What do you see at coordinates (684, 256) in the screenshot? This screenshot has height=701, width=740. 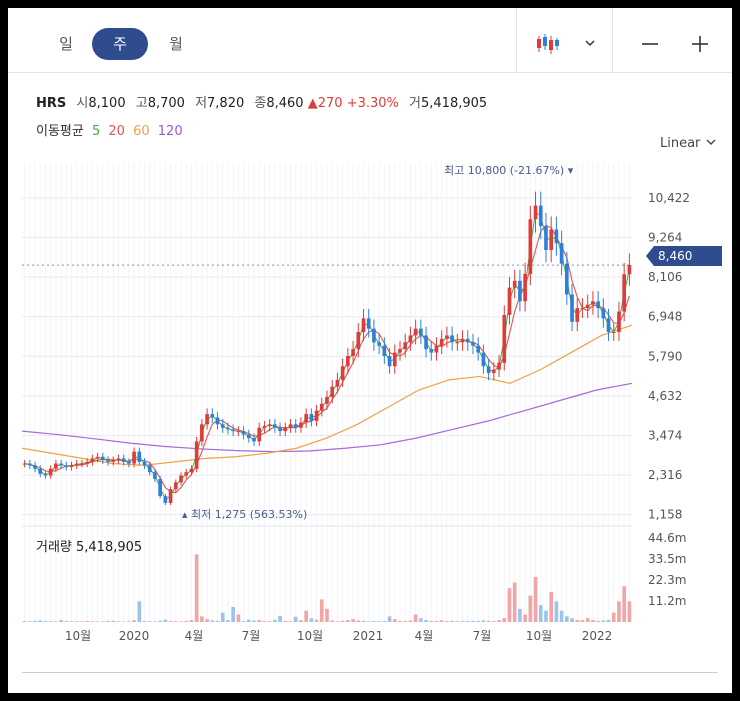 I see `current-price-tag: 8,460` at bounding box center [684, 256].